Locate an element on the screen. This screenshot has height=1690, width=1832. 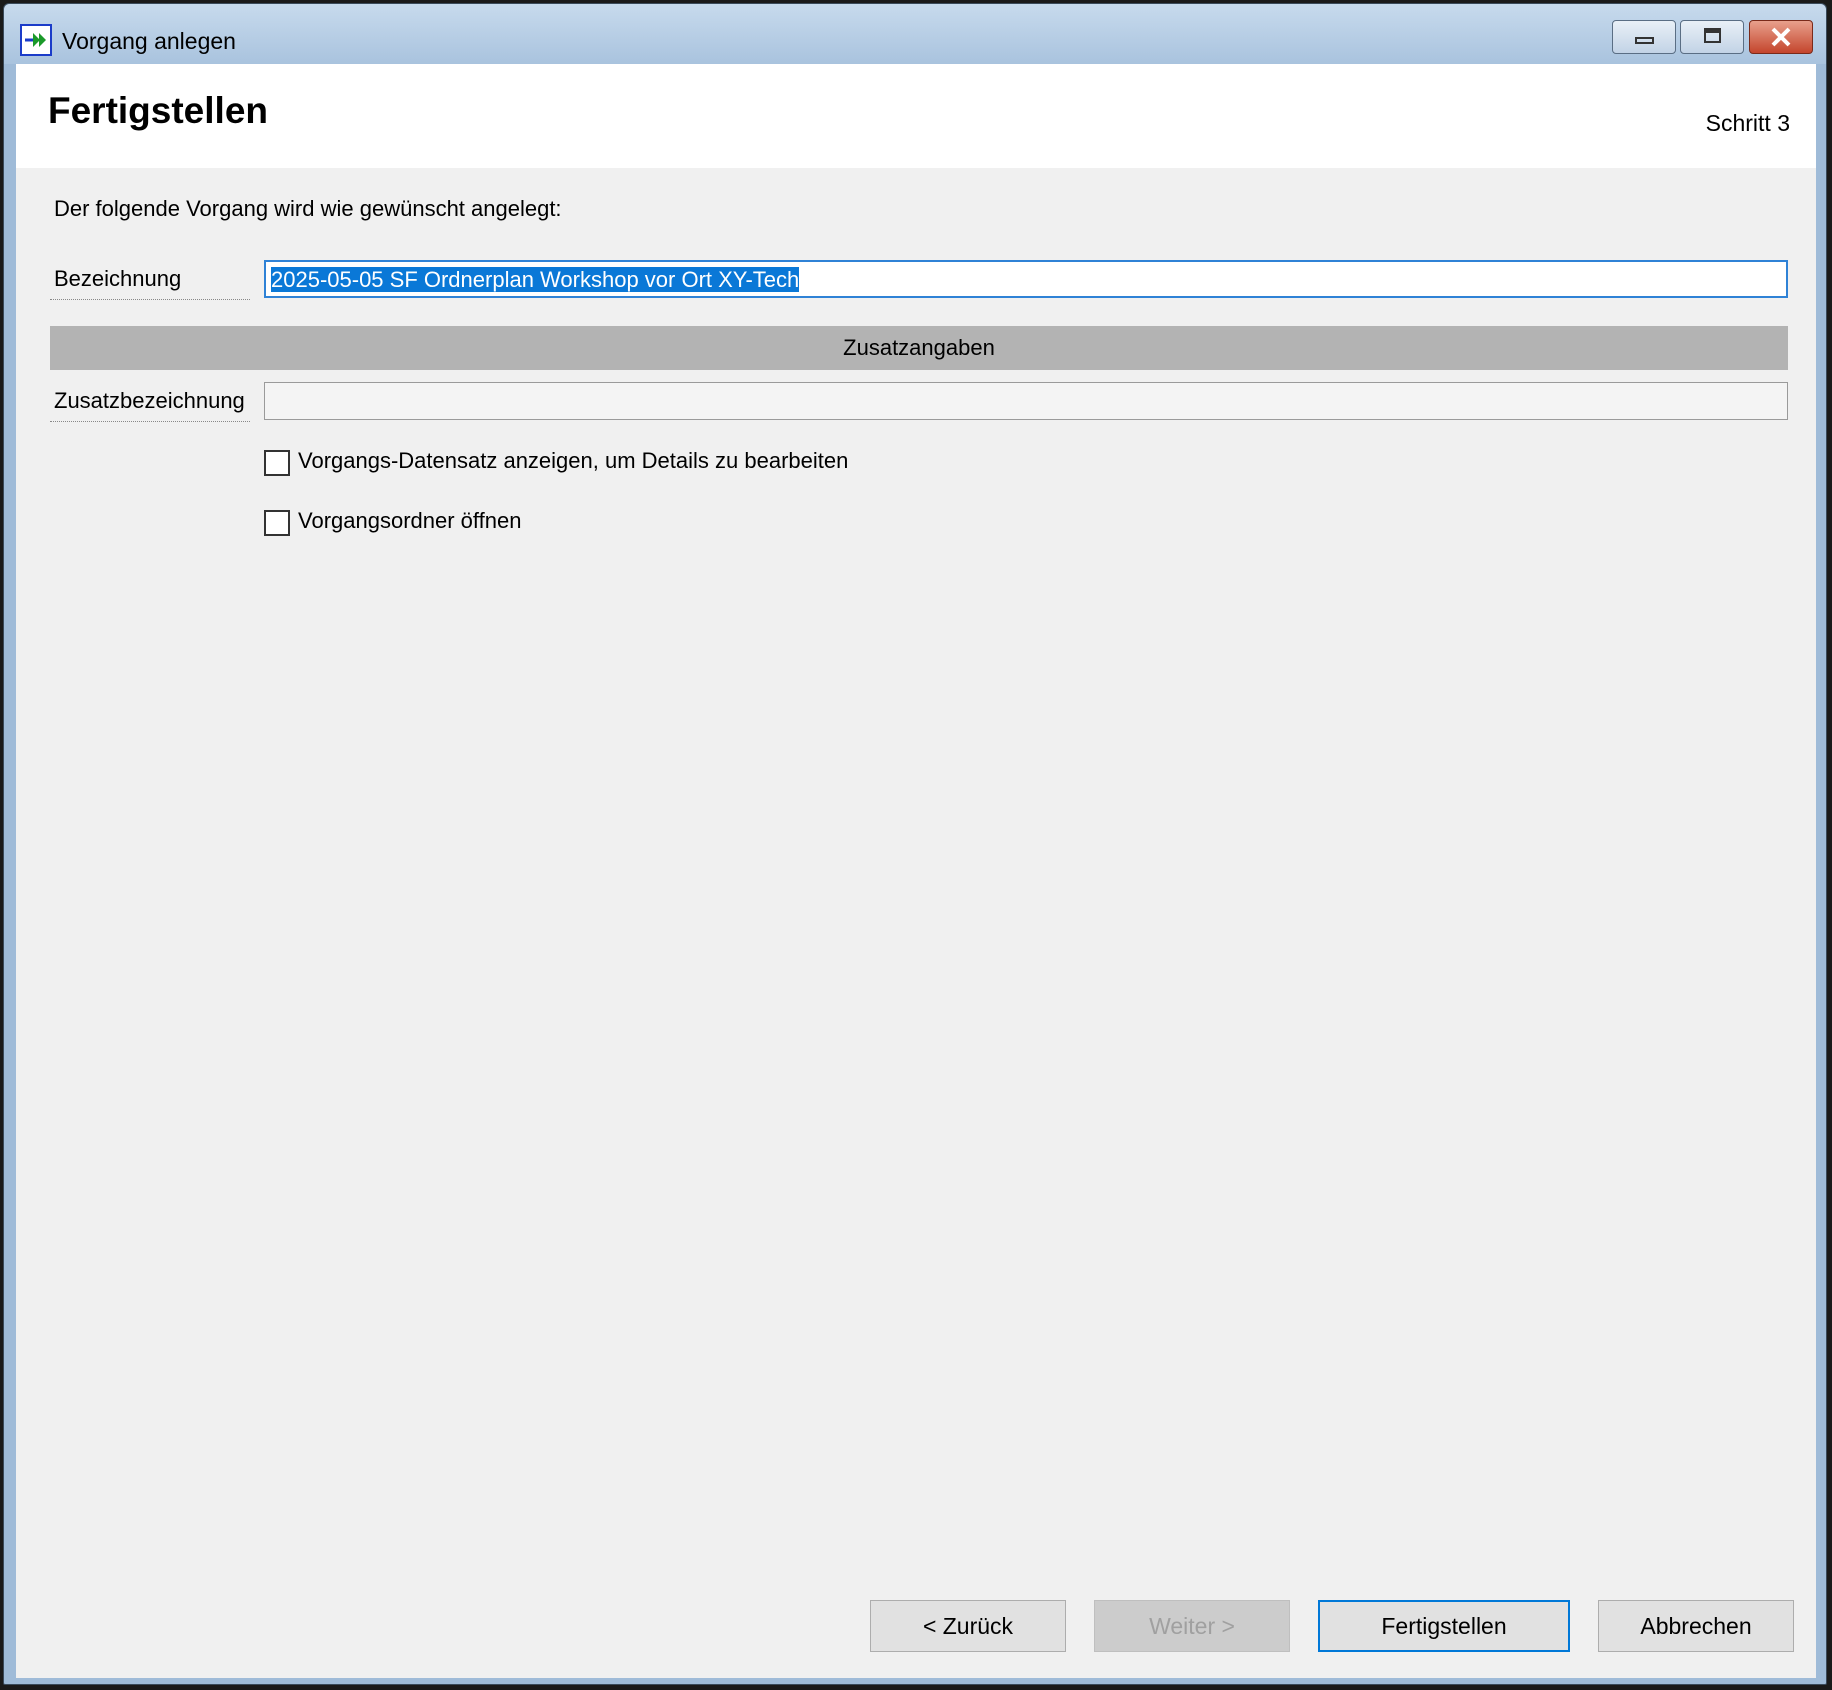
wizard-header: Fertigstellen Schritt 3 is located at coordinates (916, 116).